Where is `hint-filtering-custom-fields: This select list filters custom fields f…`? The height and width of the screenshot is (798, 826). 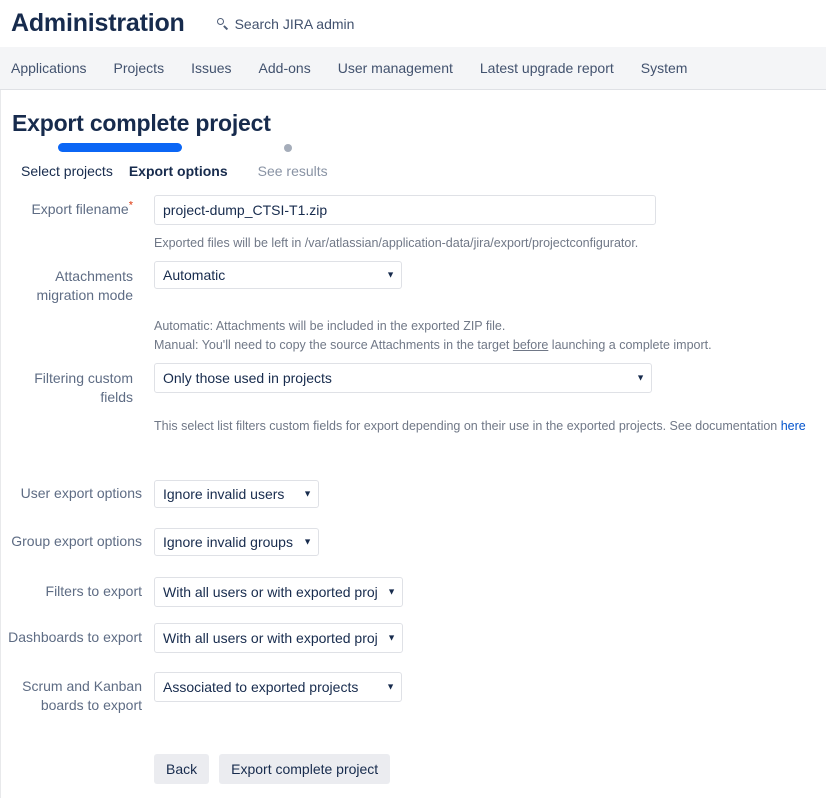 hint-filtering-custom-fields: This select list filters custom fields f… is located at coordinates (490, 426).